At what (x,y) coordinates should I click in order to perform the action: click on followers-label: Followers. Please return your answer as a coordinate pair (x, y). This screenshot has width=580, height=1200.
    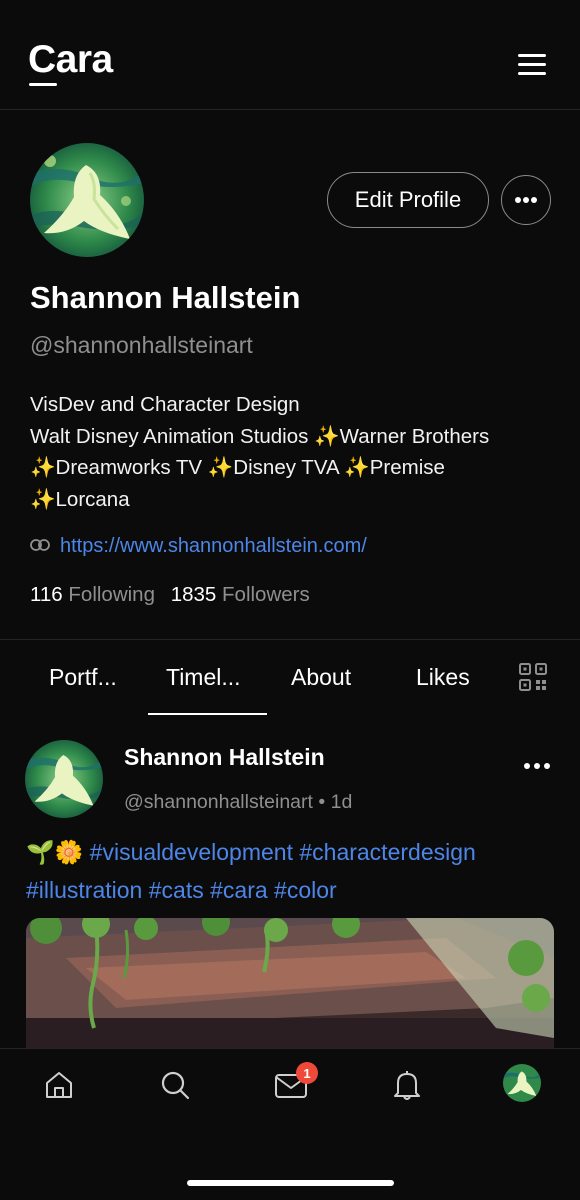
    Looking at the image, I should click on (266, 594).